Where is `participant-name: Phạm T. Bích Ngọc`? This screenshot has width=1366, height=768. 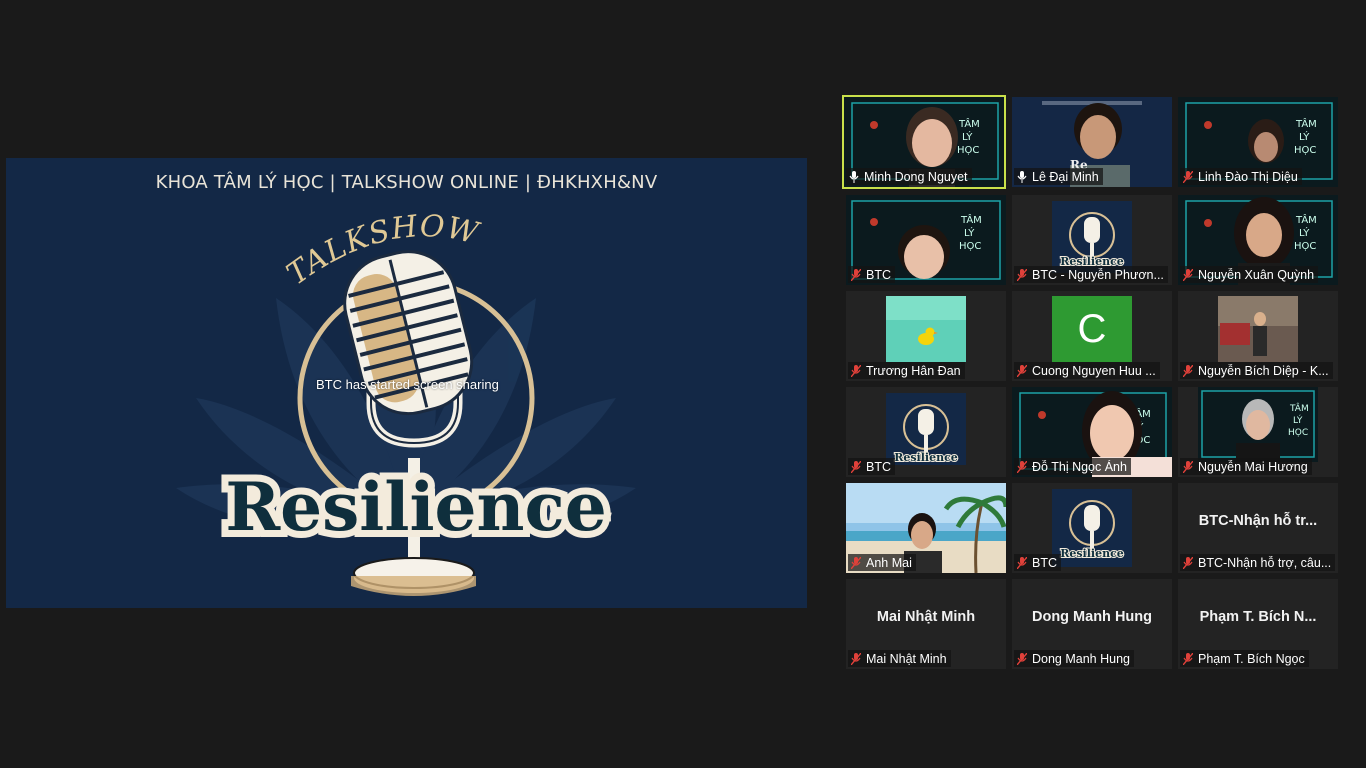
participant-name: Phạm T. Bích Ngọc is located at coordinates (1251, 658).